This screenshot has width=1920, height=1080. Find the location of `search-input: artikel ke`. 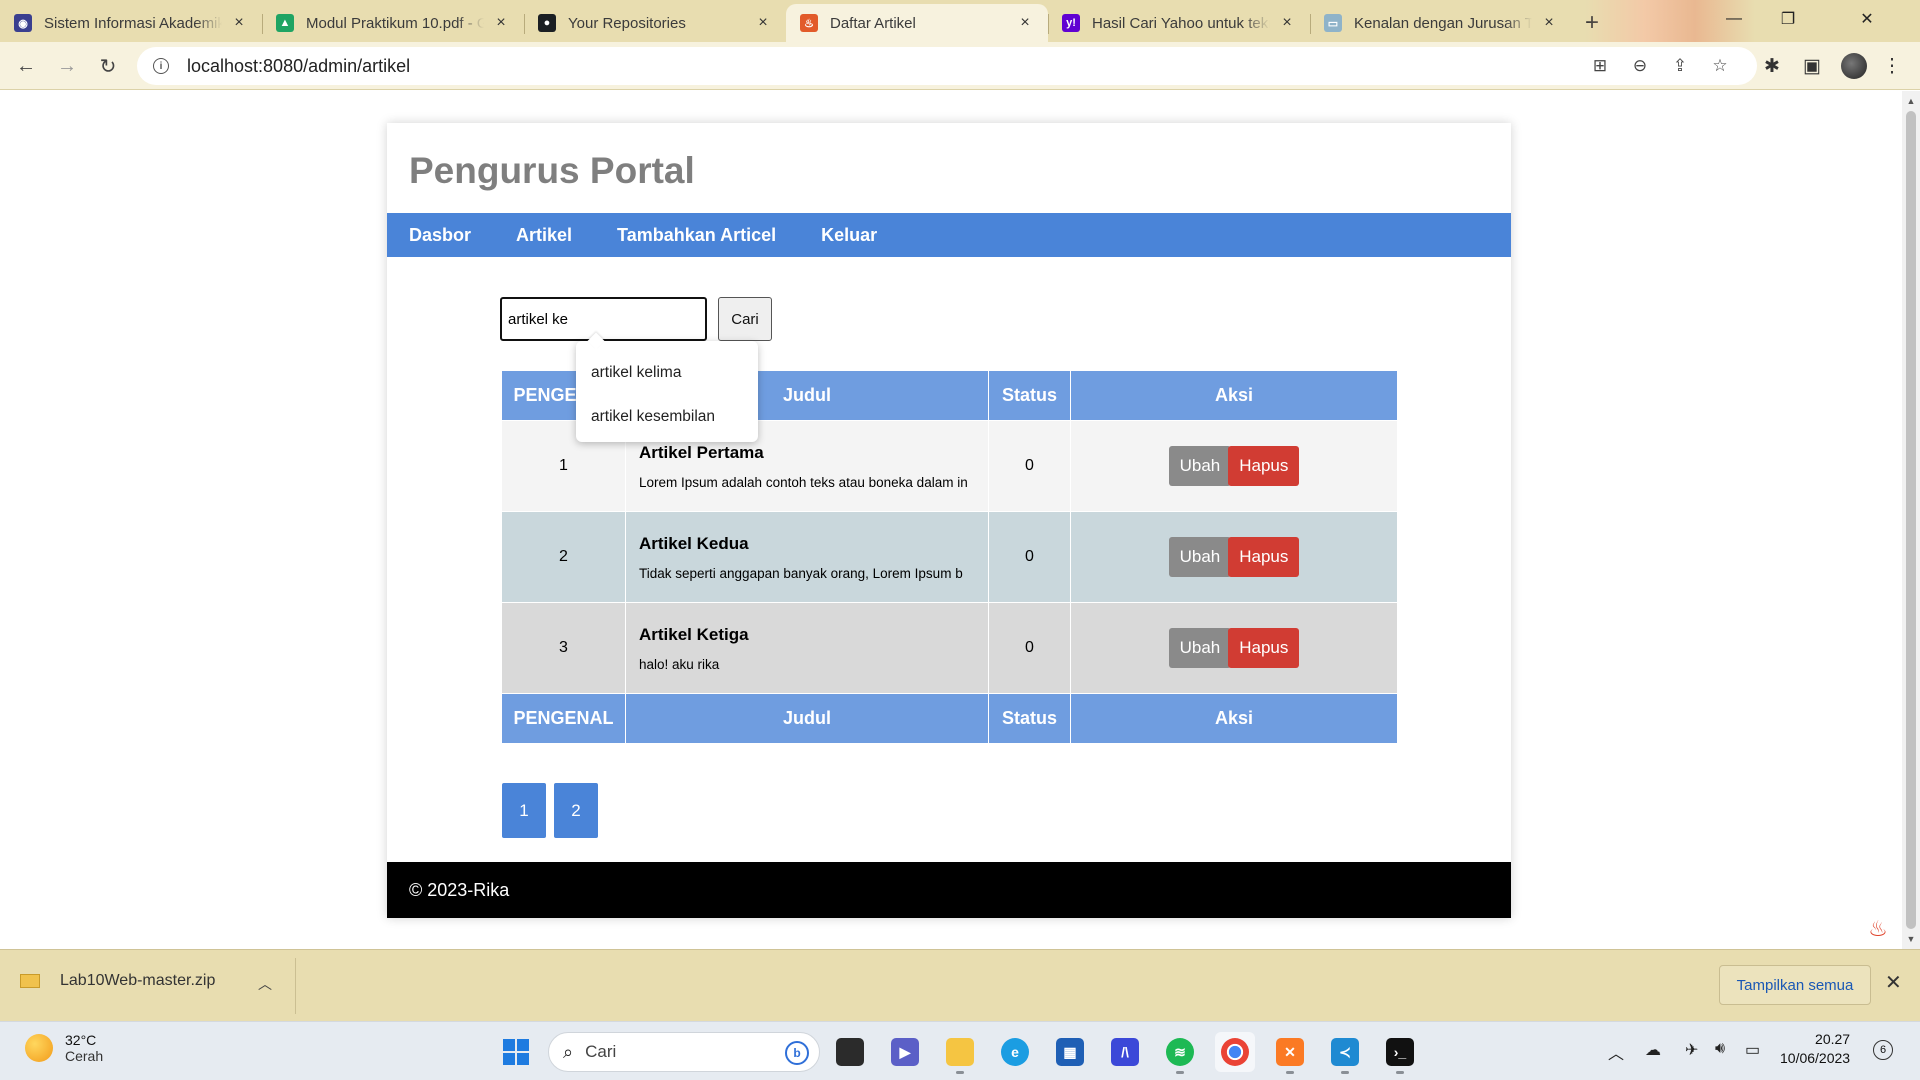

search-input: artikel ke is located at coordinates (603, 319).